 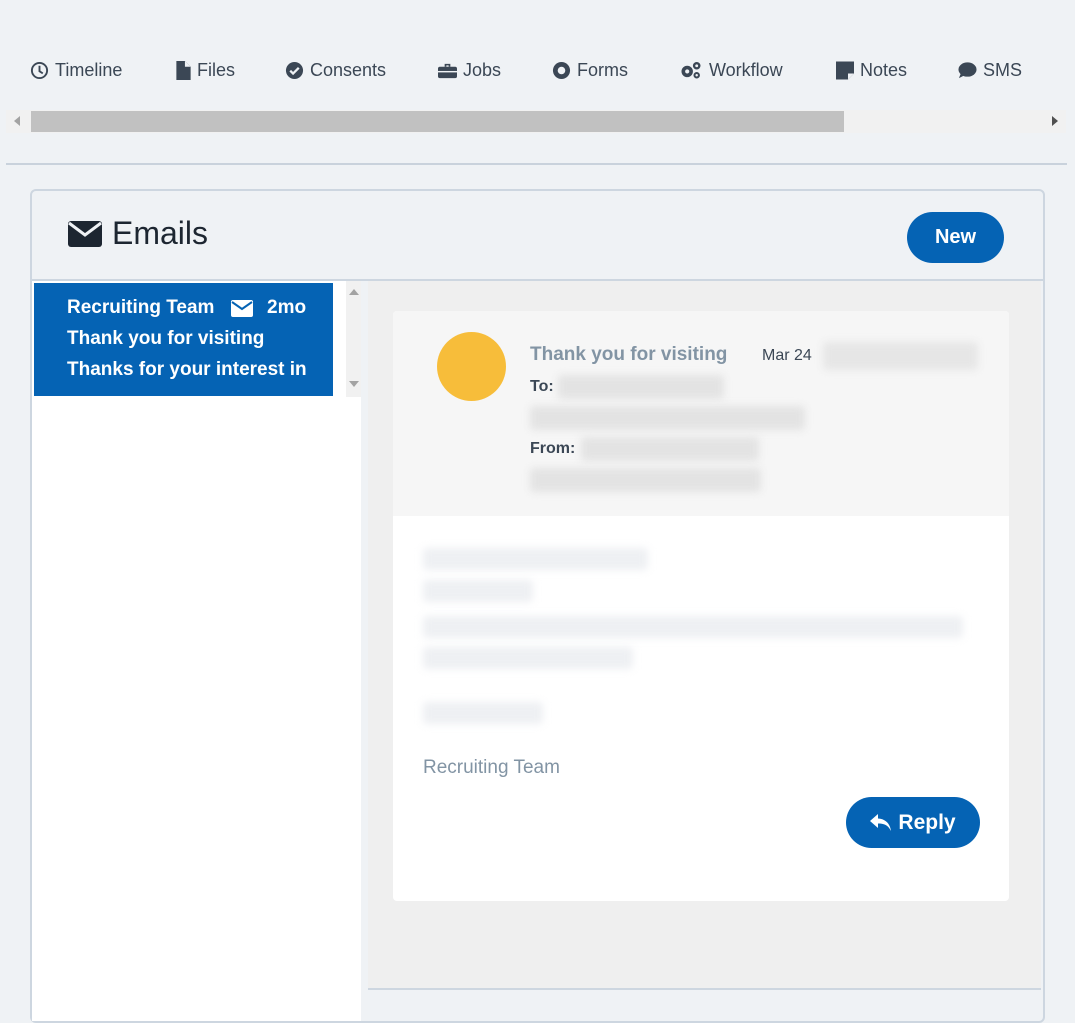 I want to click on email-item-header: Recruiting Team 2mo, so click(x=197, y=308).